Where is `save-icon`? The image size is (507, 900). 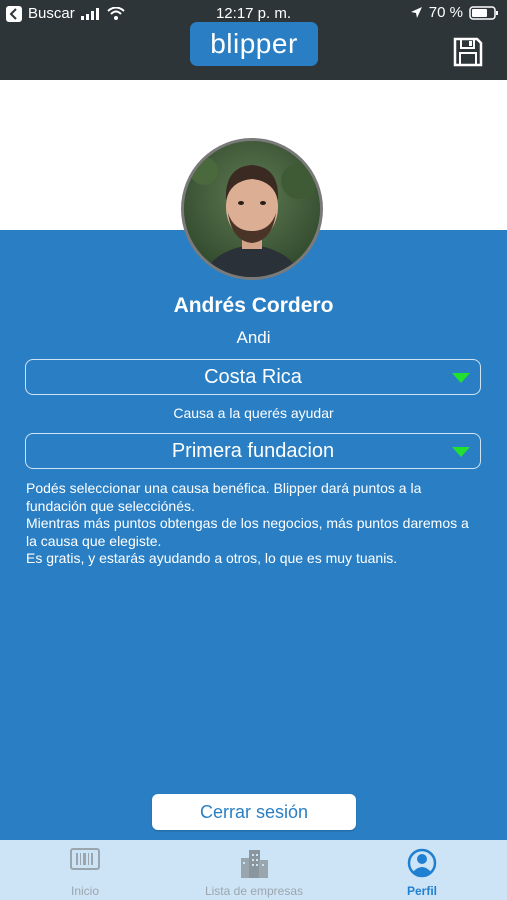 save-icon is located at coordinates (468, 52).